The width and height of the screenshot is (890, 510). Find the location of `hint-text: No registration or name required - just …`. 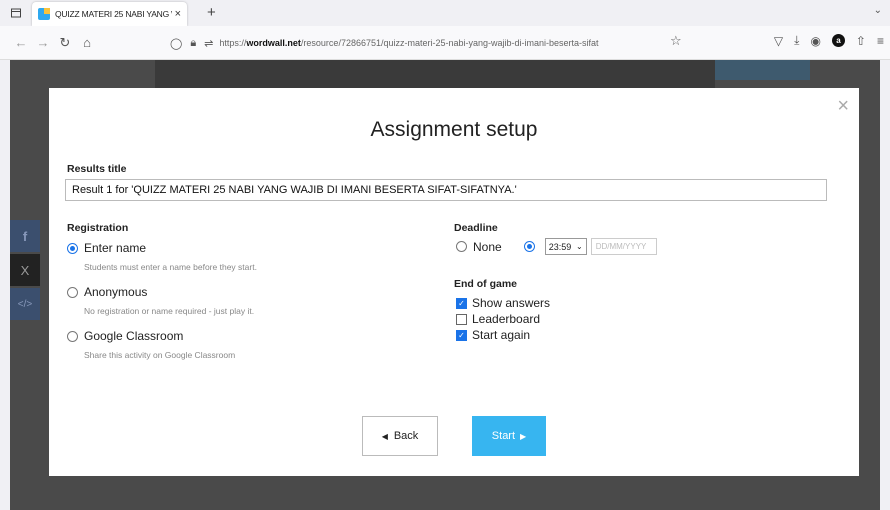

hint-text: No registration or name required - just … is located at coordinates (169, 311).